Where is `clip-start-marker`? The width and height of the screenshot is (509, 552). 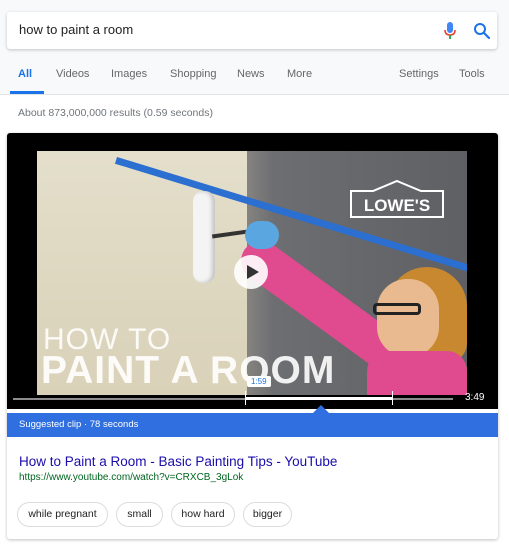
clip-start-marker is located at coordinates (245, 398).